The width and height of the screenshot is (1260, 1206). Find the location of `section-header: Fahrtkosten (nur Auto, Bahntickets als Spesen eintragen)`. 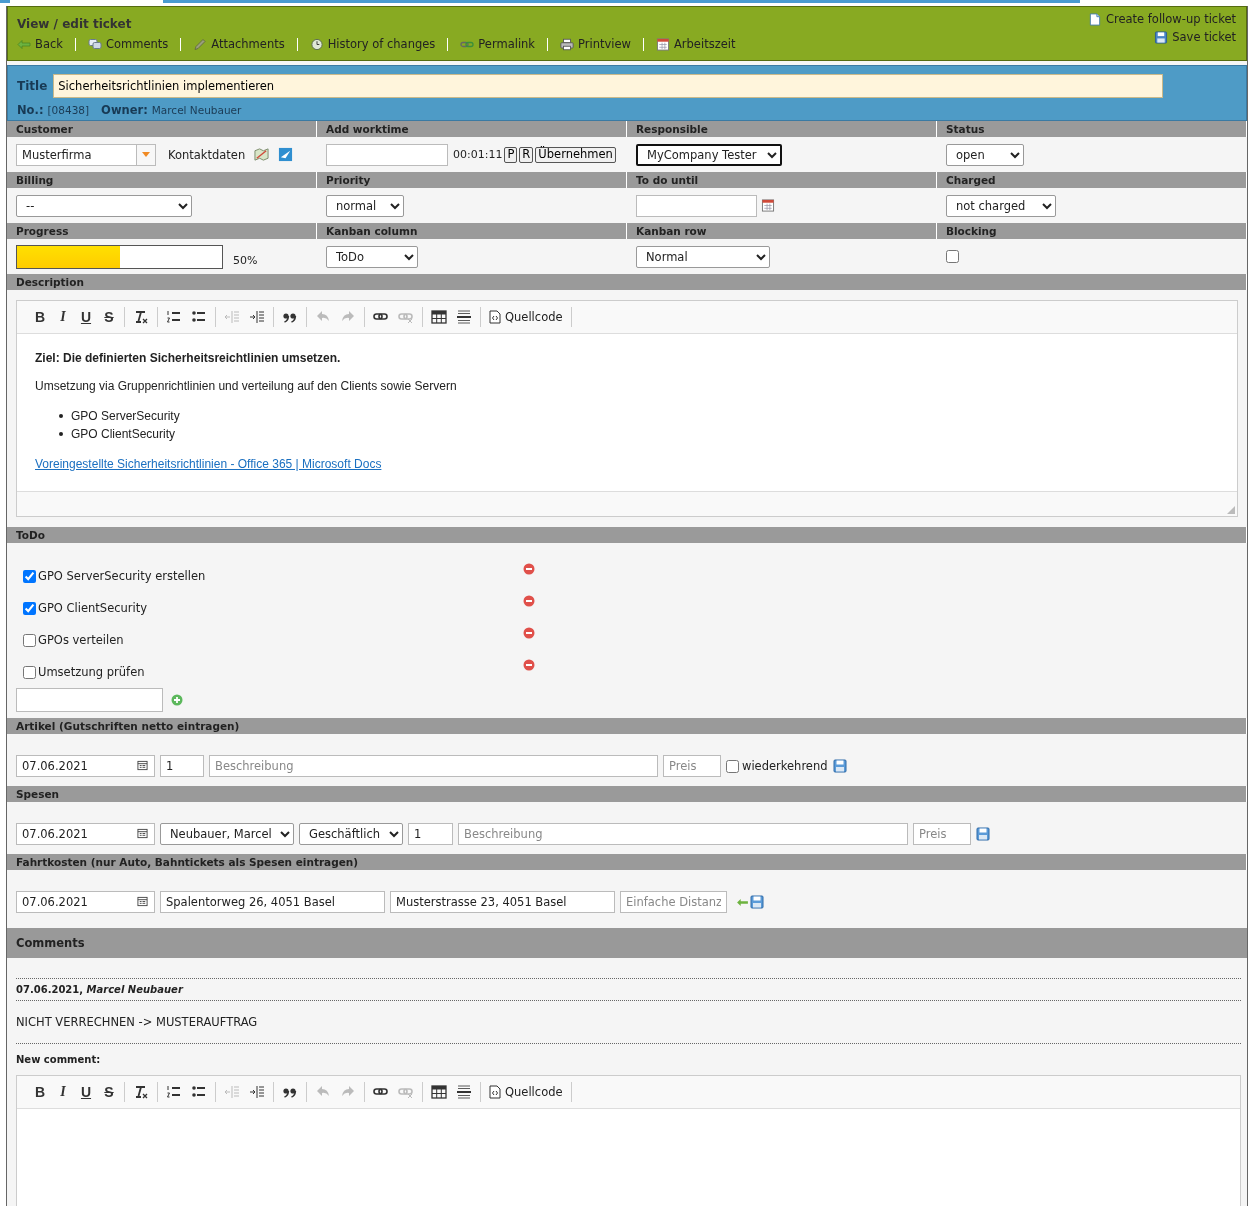

section-header: Fahrtkosten (nur Auto, Bahntickets als Spesen eintragen) is located at coordinates (627, 862).